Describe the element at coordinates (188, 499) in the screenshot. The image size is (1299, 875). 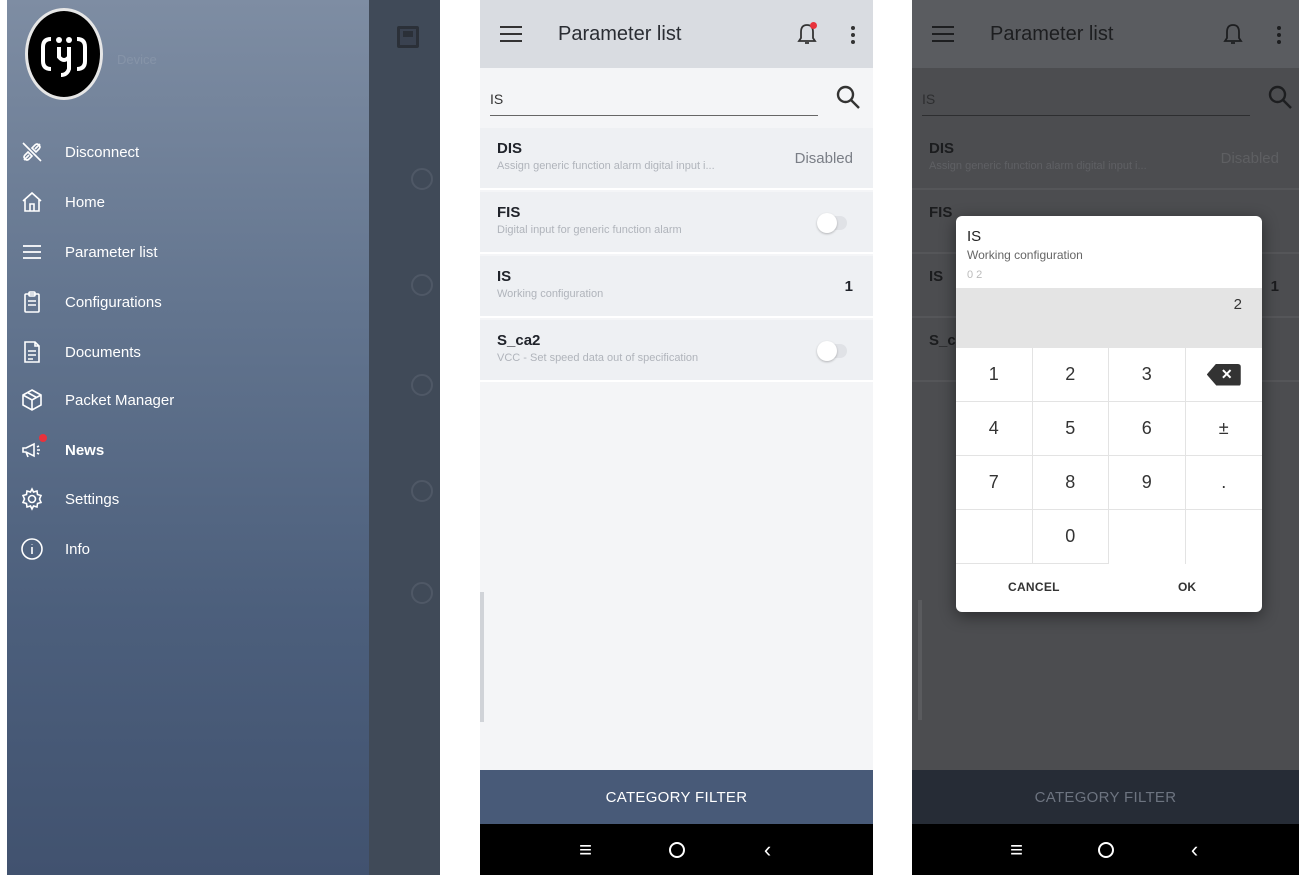
I see `nav-settings: Settings` at that location.